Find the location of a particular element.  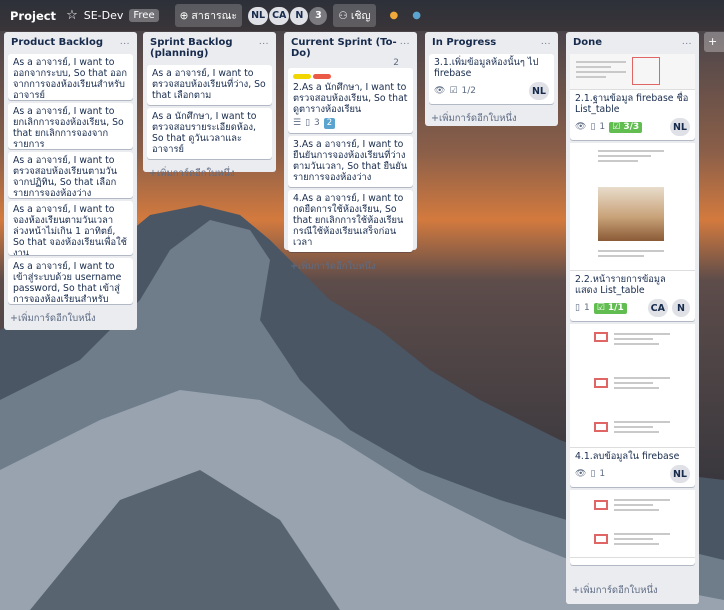

checklist-complete-badge: ☑ 1/1 is located at coordinates (610, 308).